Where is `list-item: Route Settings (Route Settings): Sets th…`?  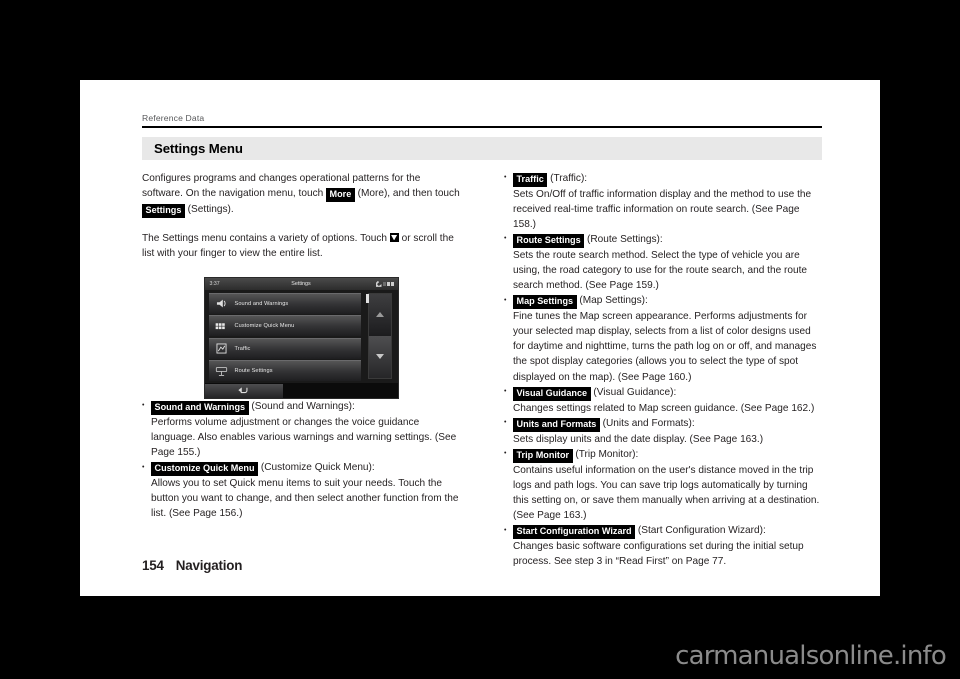
list-item: Route Settings (Route Settings): Sets th… is located at coordinates (663, 262).